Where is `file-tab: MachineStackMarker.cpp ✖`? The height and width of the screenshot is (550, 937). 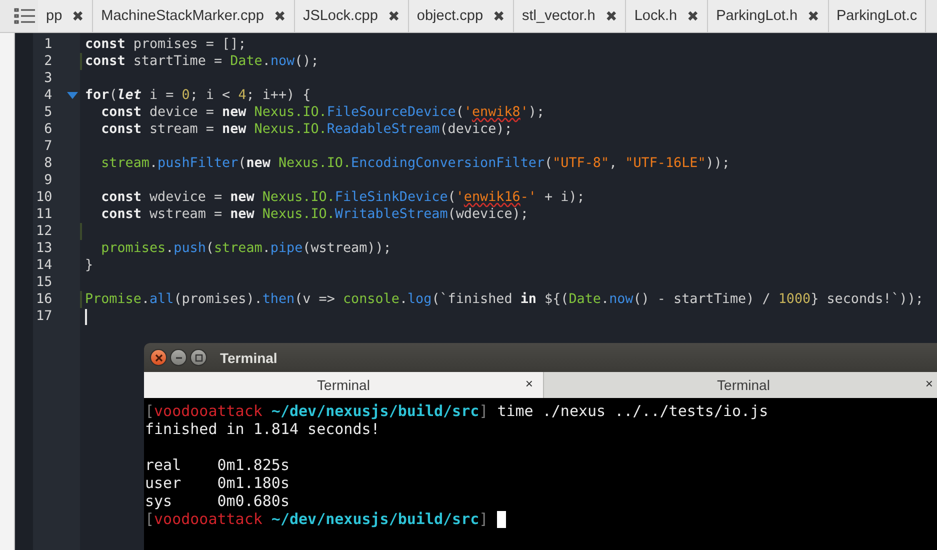
file-tab: MachineStackMarker.cpp ✖ is located at coordinates (194, 16).